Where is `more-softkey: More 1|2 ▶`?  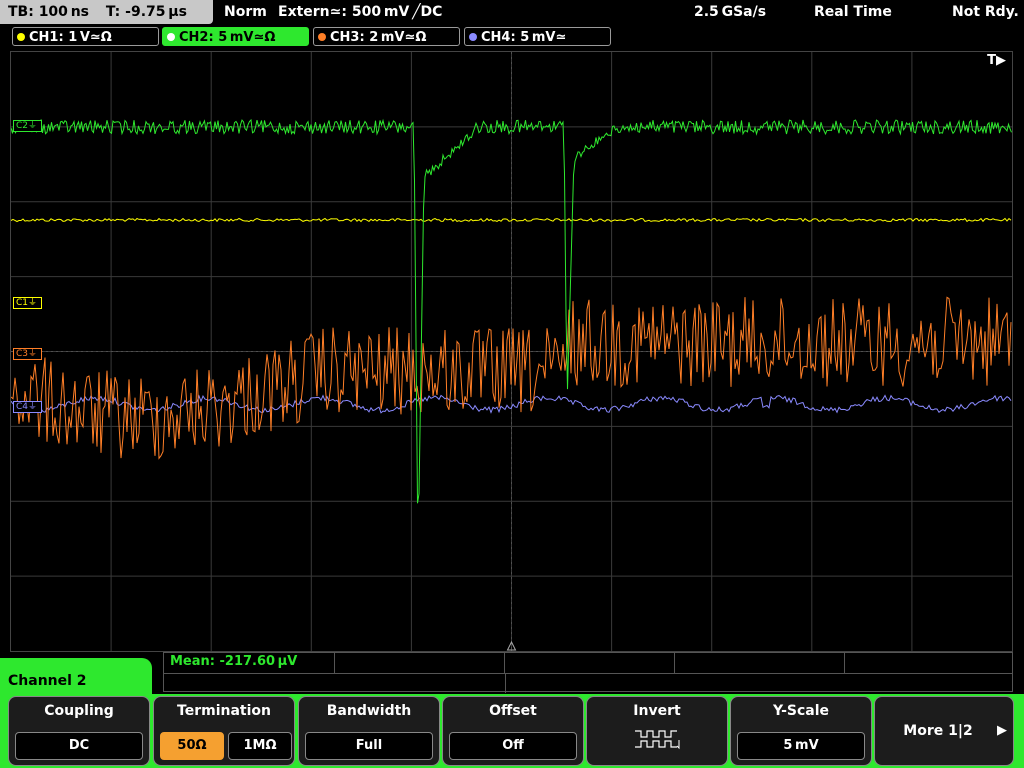 more-softkey: More 1|2 ▶ is located at coordinates (944, 731).